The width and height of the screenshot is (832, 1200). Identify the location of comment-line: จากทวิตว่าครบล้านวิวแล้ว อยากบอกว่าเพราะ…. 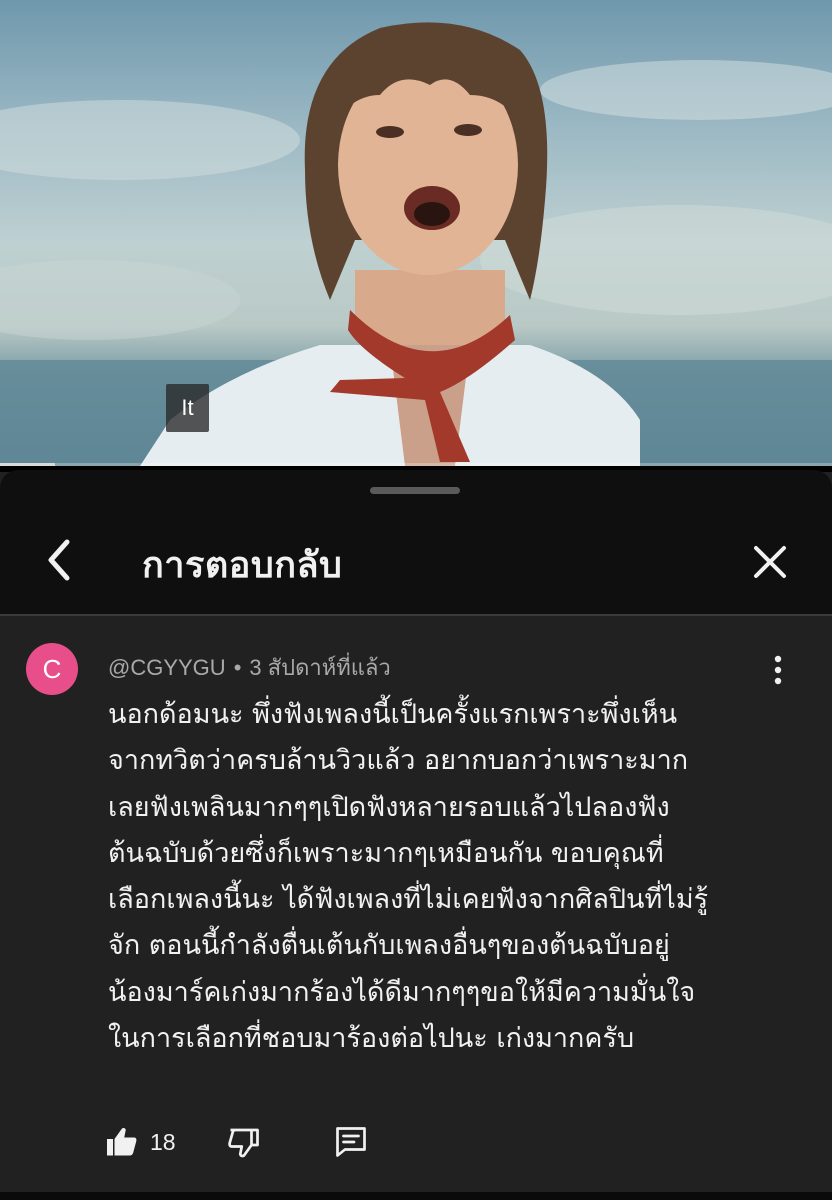
(398, 761).